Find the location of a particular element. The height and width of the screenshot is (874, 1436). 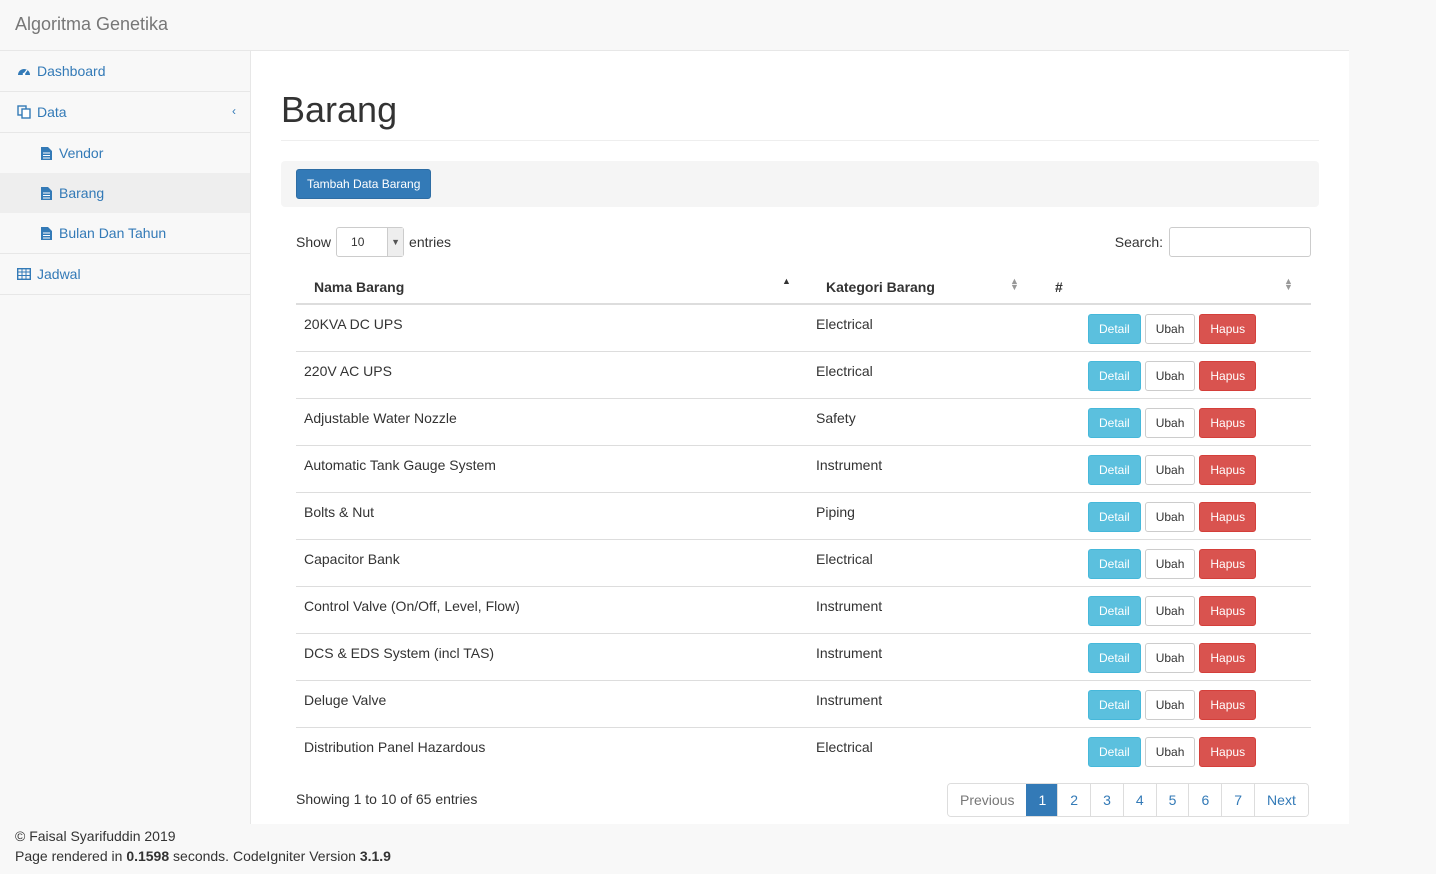

cell-kategori-barang: Piping is located at coordinates (835, 512).